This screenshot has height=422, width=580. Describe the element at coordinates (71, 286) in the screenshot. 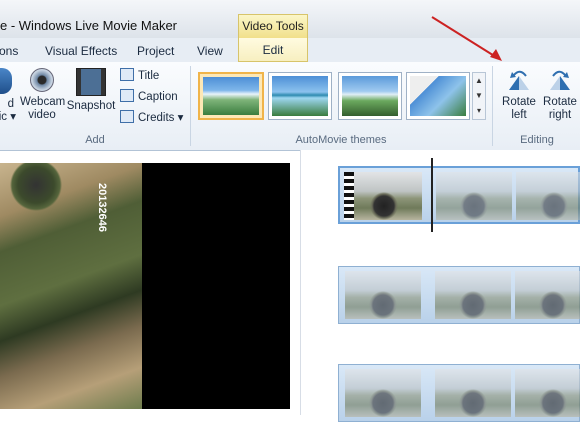

I see `rotated-jeep-photo: 20132646` at that location.